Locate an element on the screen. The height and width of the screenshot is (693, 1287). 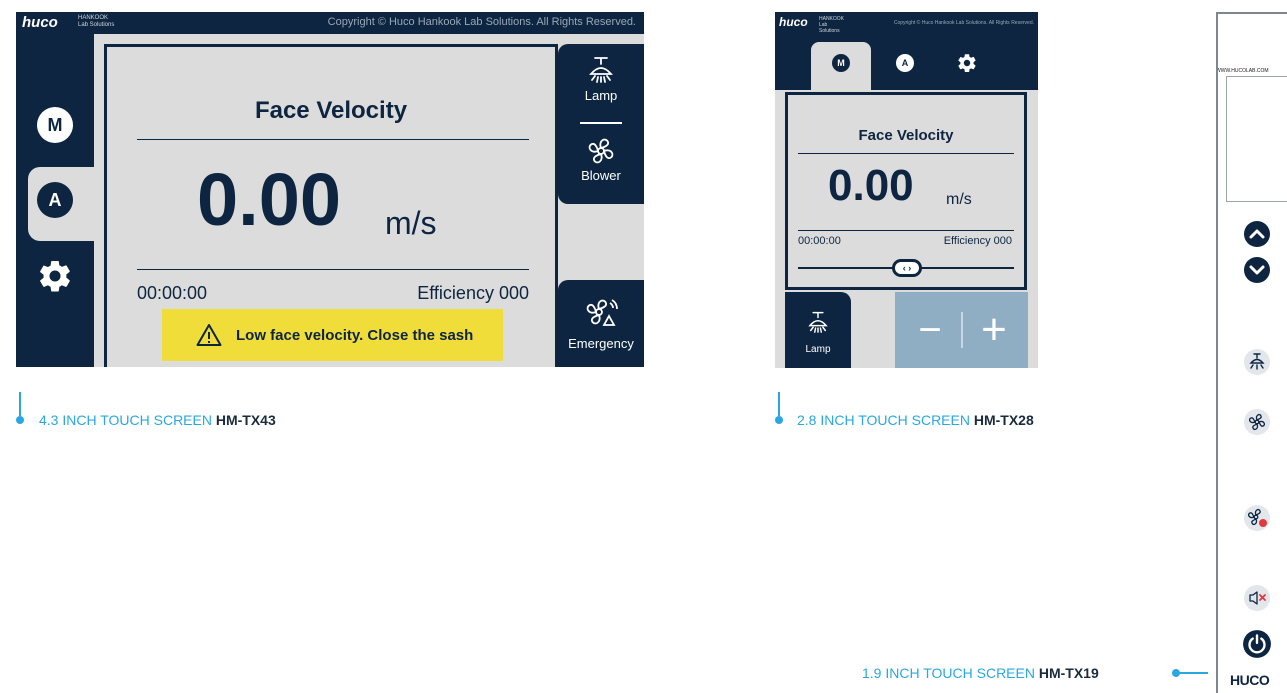
emergency-button: Emergency is located at coordinates (601, 323).